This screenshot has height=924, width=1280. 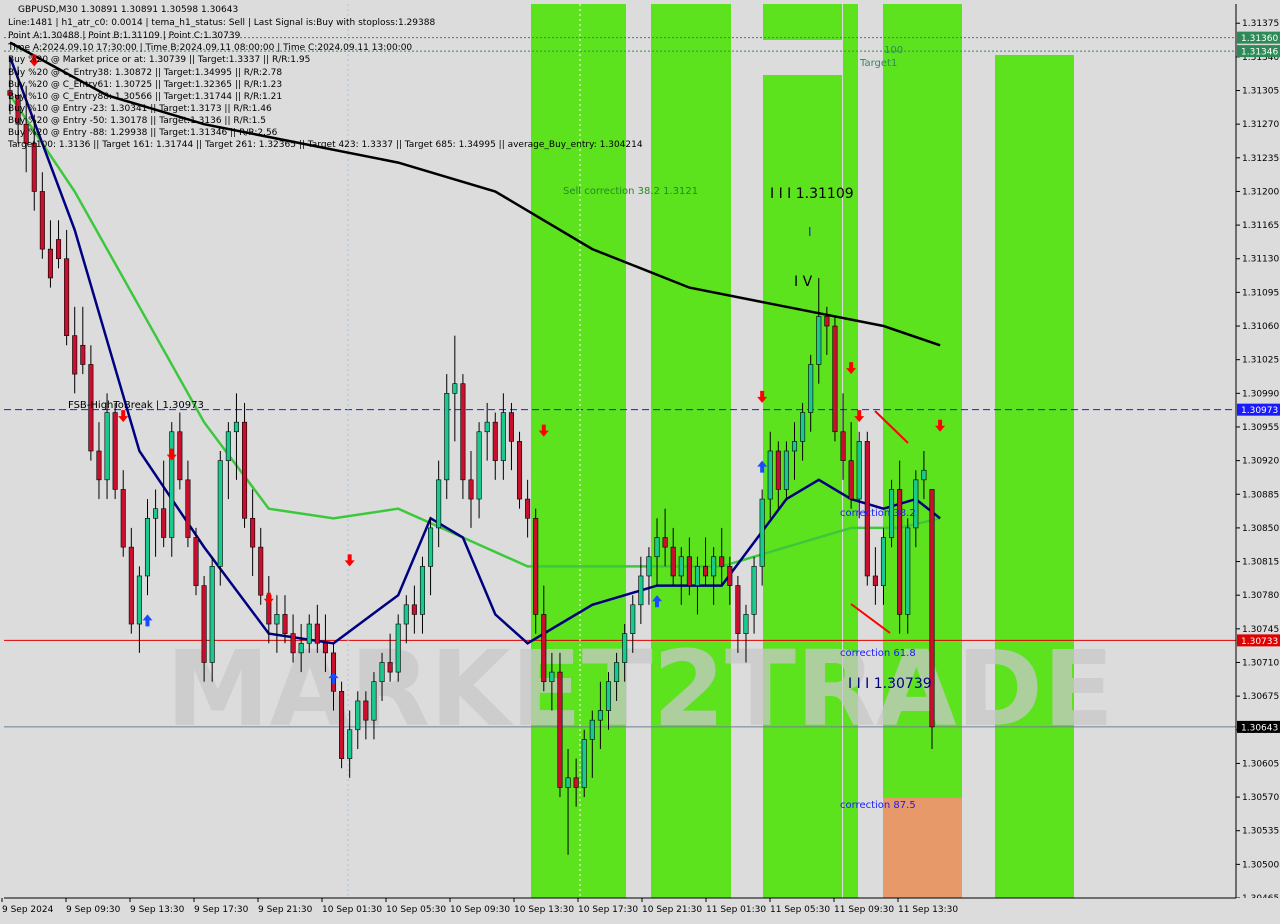 What do you see at coordinates (928, 910) in the screenshot?
I see `x-tick-label: 11 Sep 13:30` at bounding box center [928, 910].